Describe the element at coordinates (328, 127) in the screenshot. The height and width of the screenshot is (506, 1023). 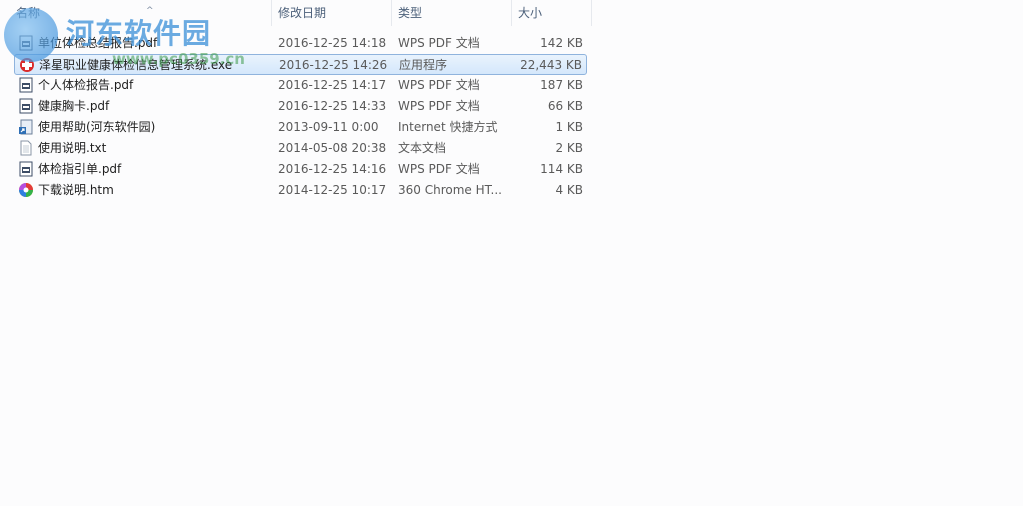
I see `file-date: 2013-09-11 0:00` at that location.